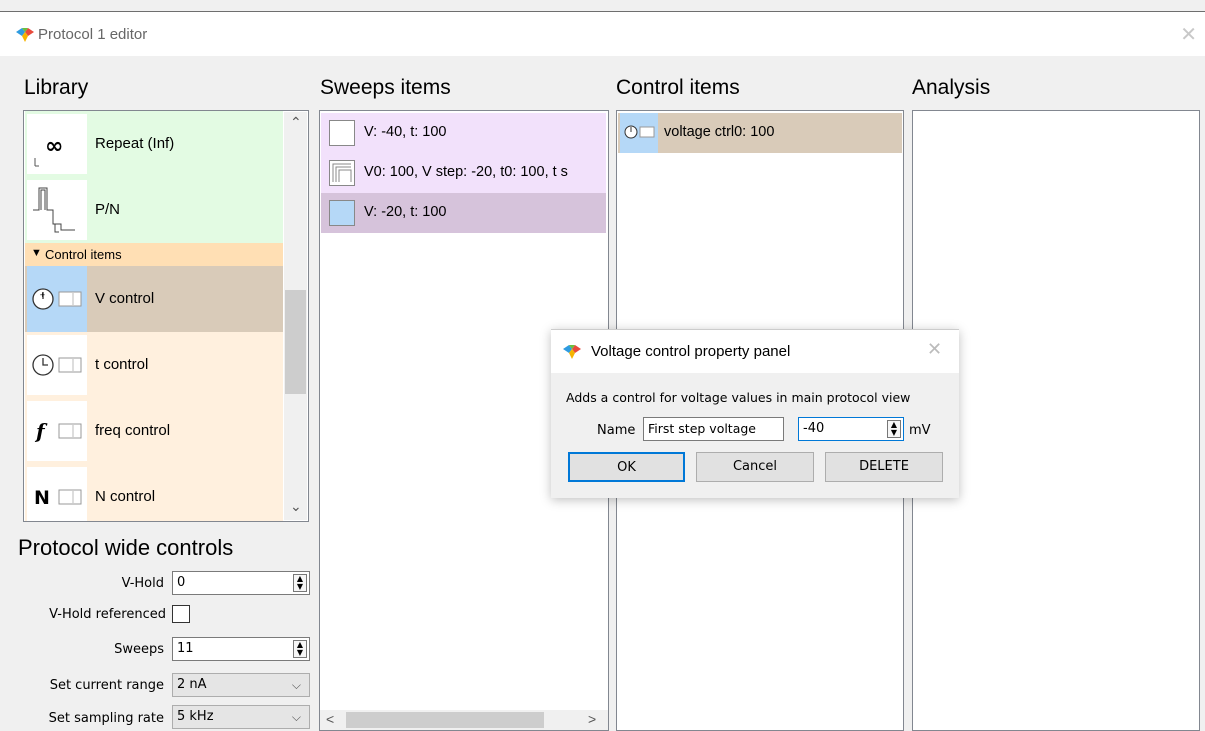 This screenshot has height=731, width=1205. I want to click on control-item-label: voltage ctrl0: 100, so click(719, 132).